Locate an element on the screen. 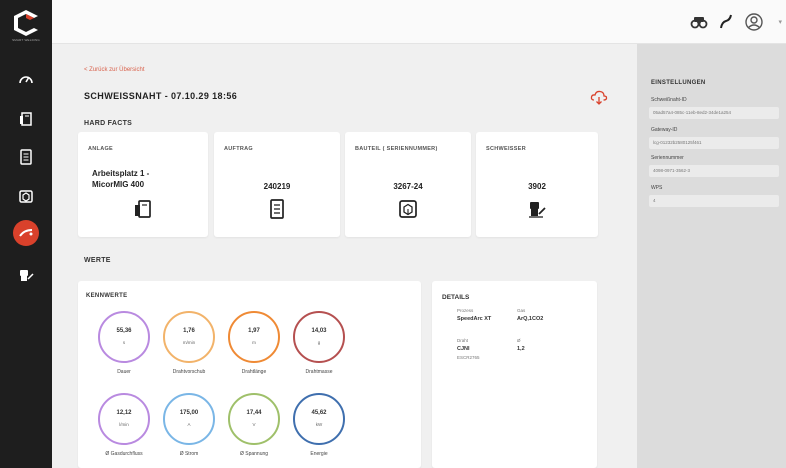 The height and width of the screenshot is (468, 786). details-title: DETAILS is located at coordinates (456, 297).